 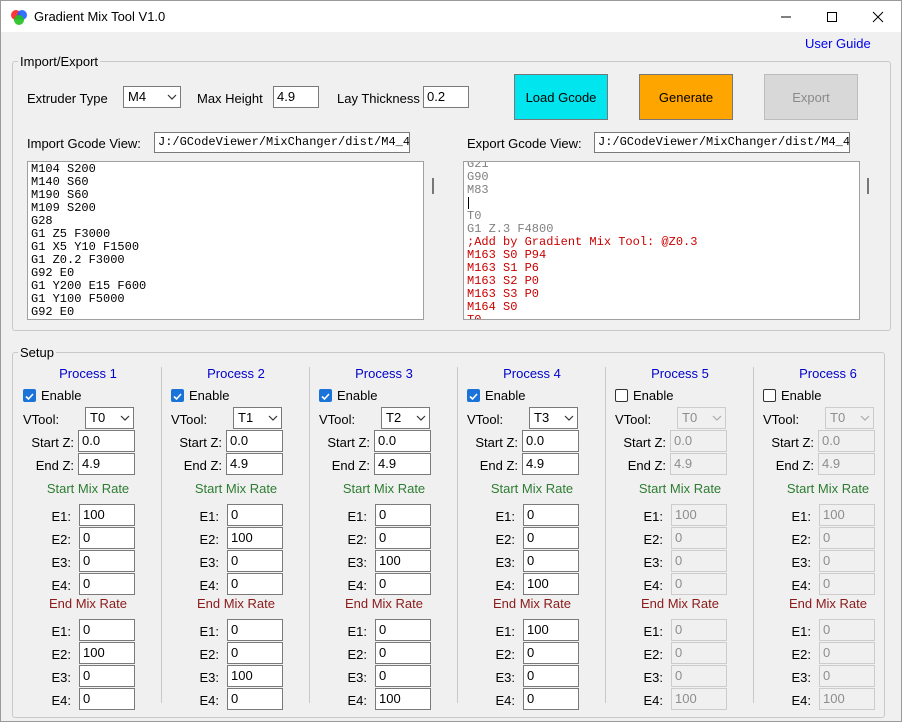 What do you see at coordinates (551, 630) in the screenshot?
I see `end-e1-input: 100` at bounding box center [551, 630].